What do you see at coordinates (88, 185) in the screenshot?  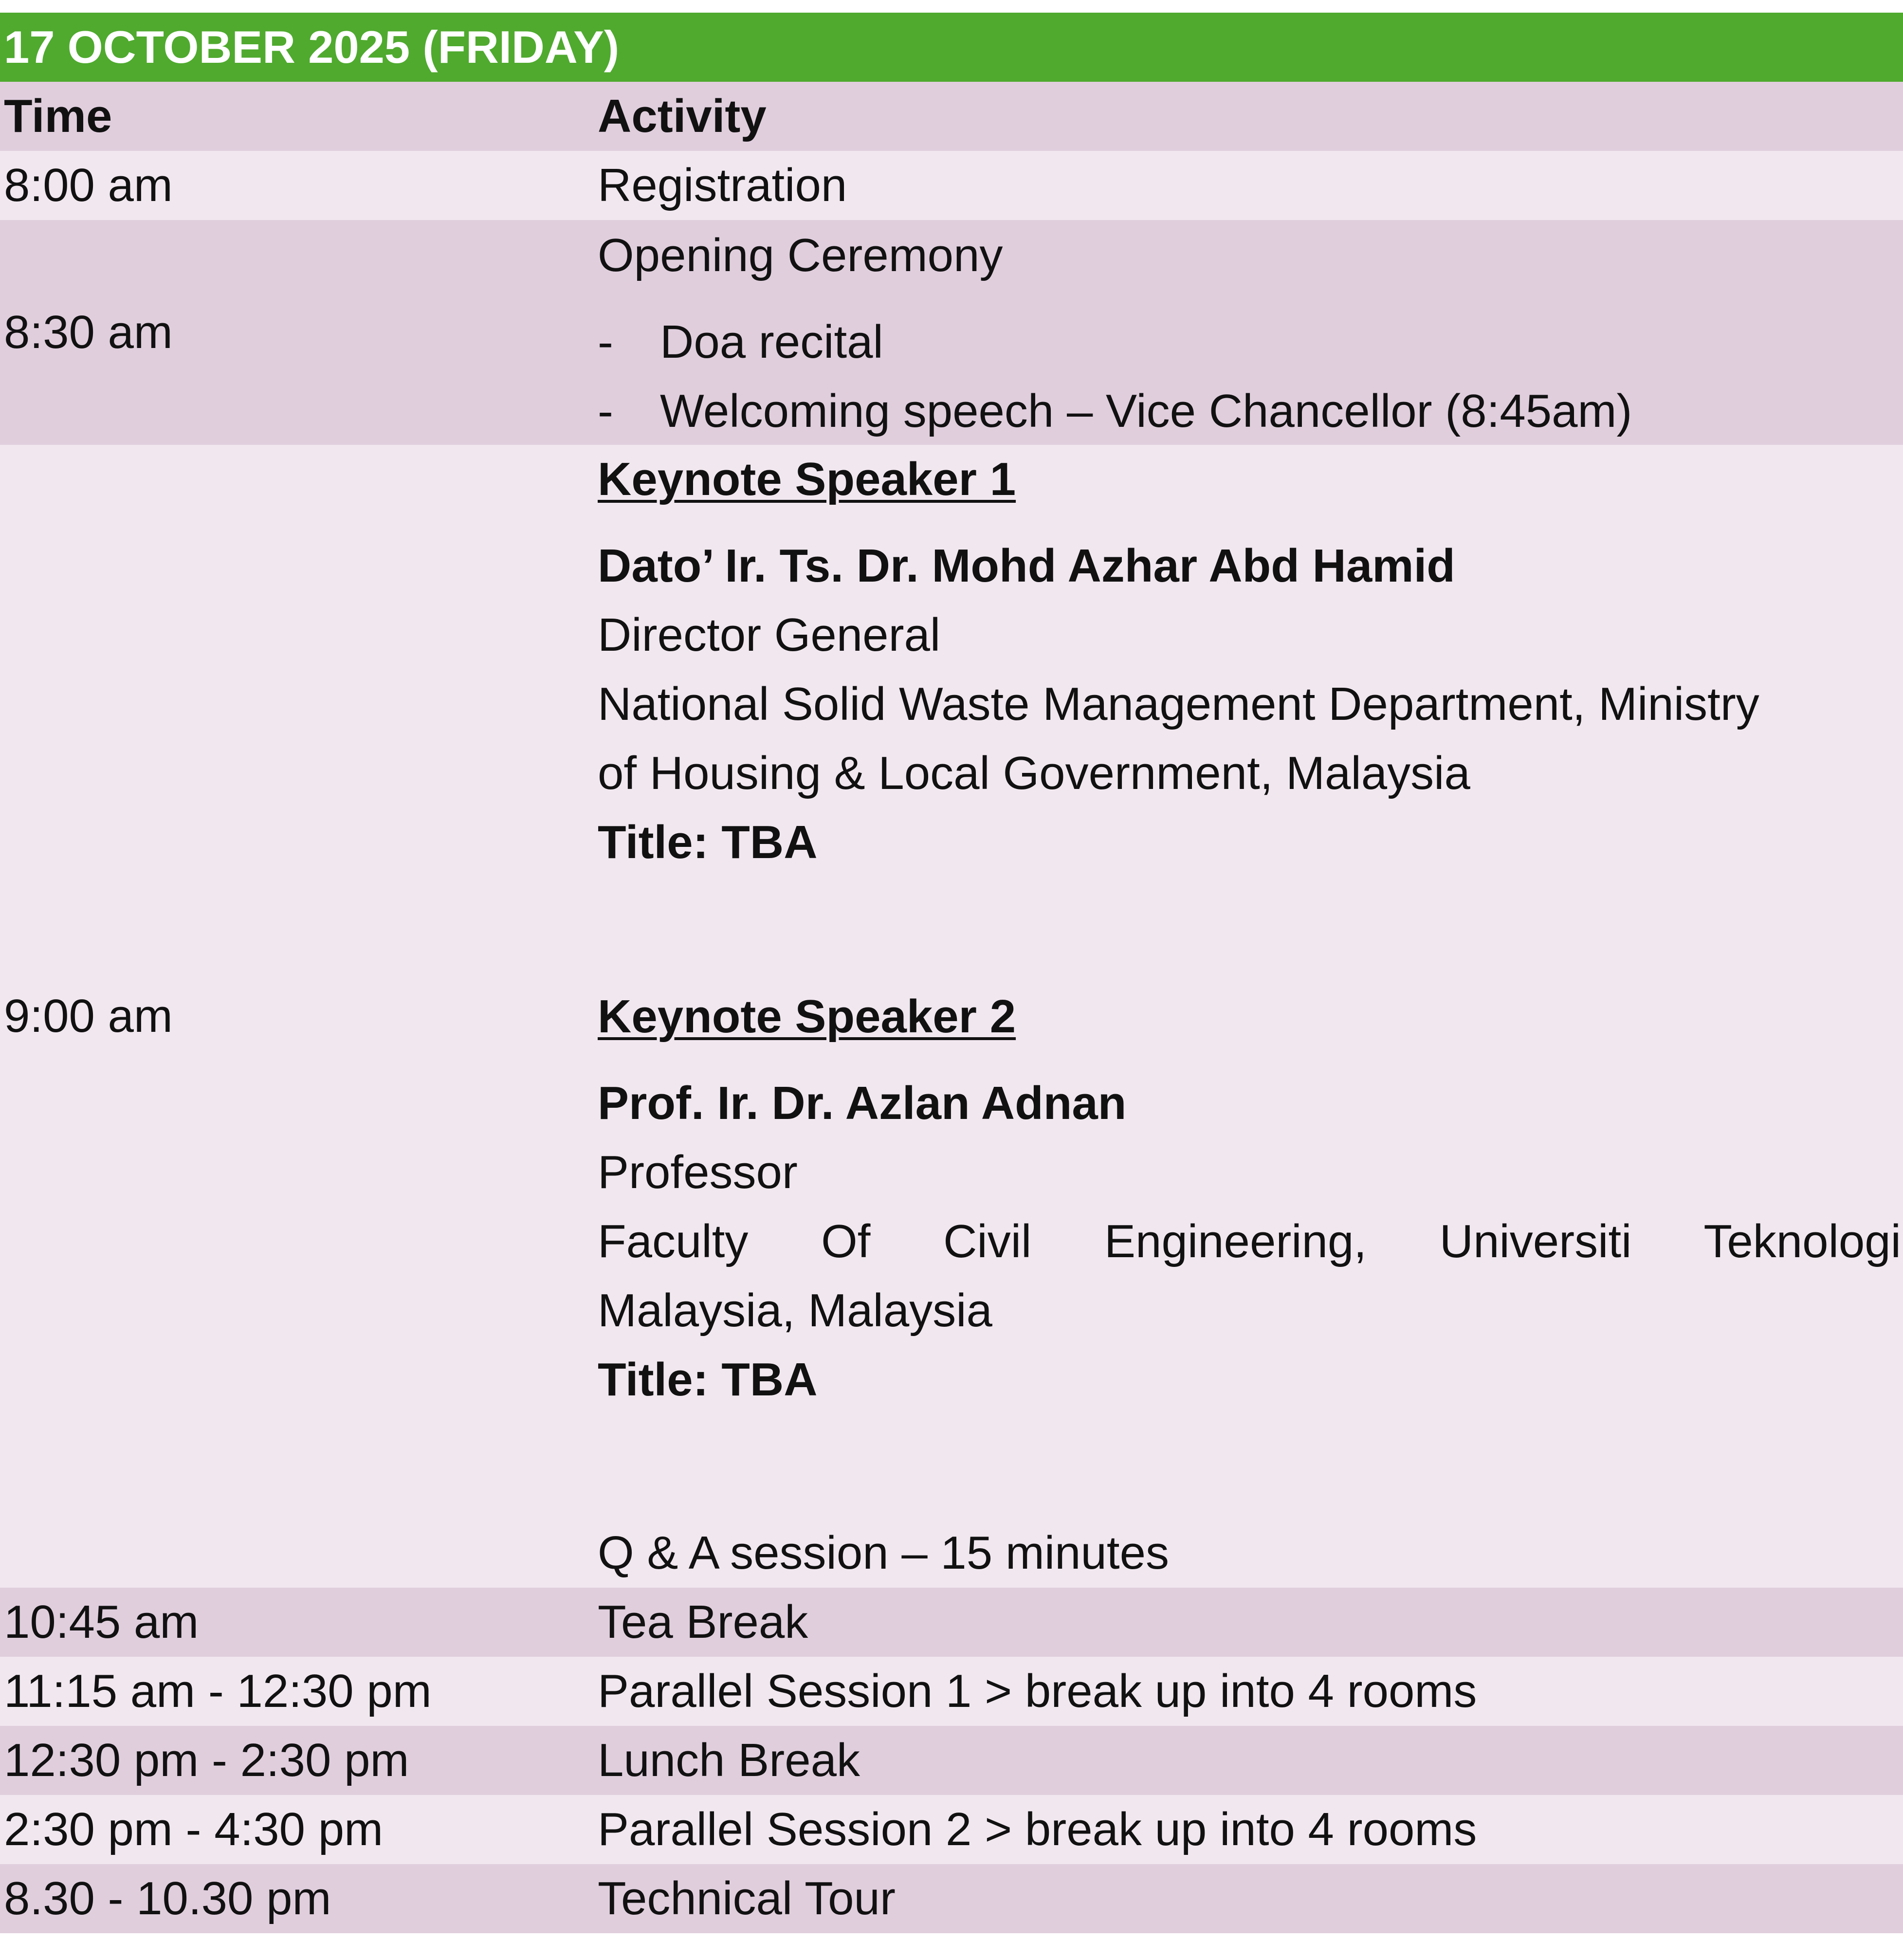 I see `time-cell: 8:00 am` at bounding box center [88, 185].